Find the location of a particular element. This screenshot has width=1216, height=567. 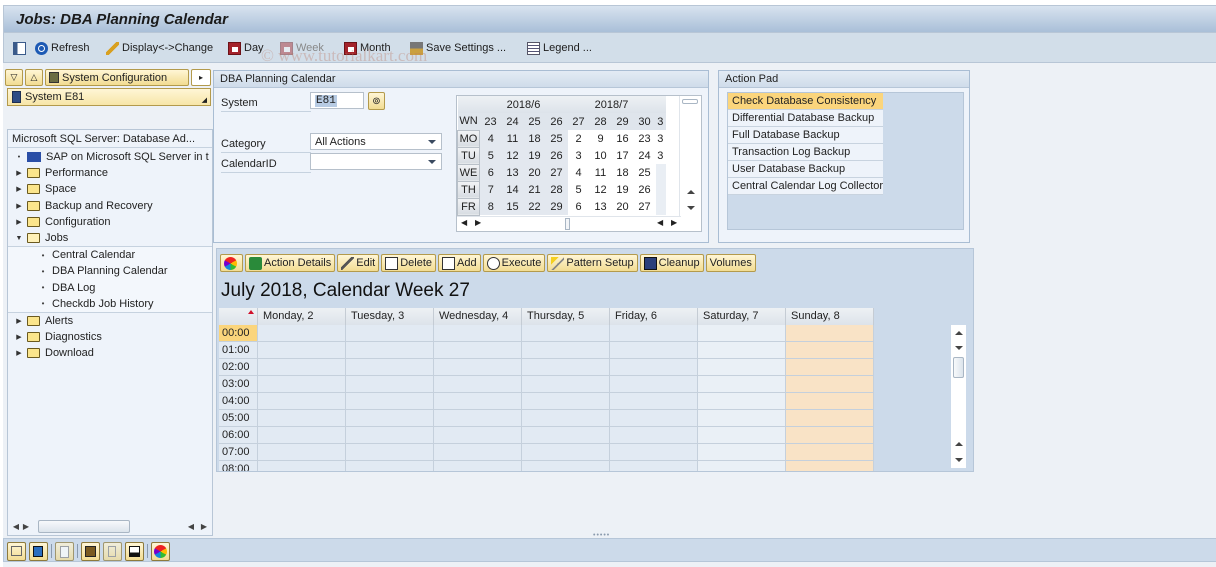

display-change-button: Display<->Change is located at coordinates (159, 48).